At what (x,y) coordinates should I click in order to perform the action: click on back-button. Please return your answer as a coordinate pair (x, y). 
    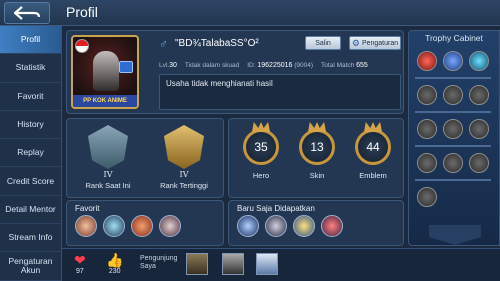
    Looking at the image, I should click on (27, 13).